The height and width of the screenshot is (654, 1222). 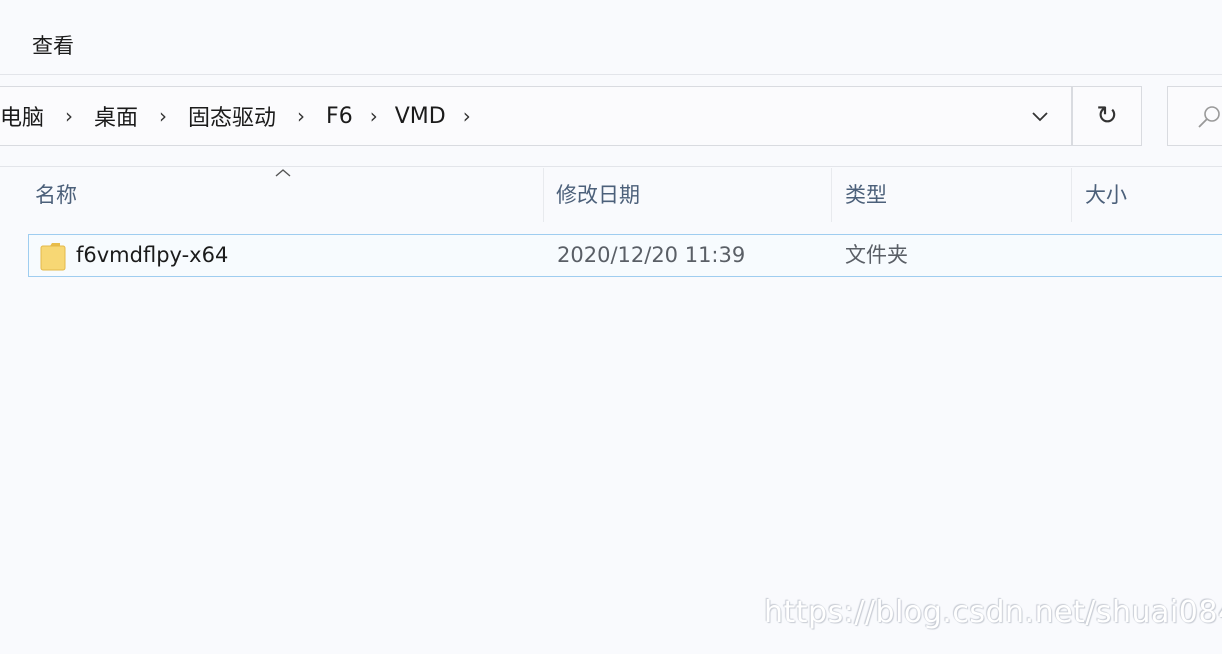 I want to click on search-icon, so click(x=1209, y=117).